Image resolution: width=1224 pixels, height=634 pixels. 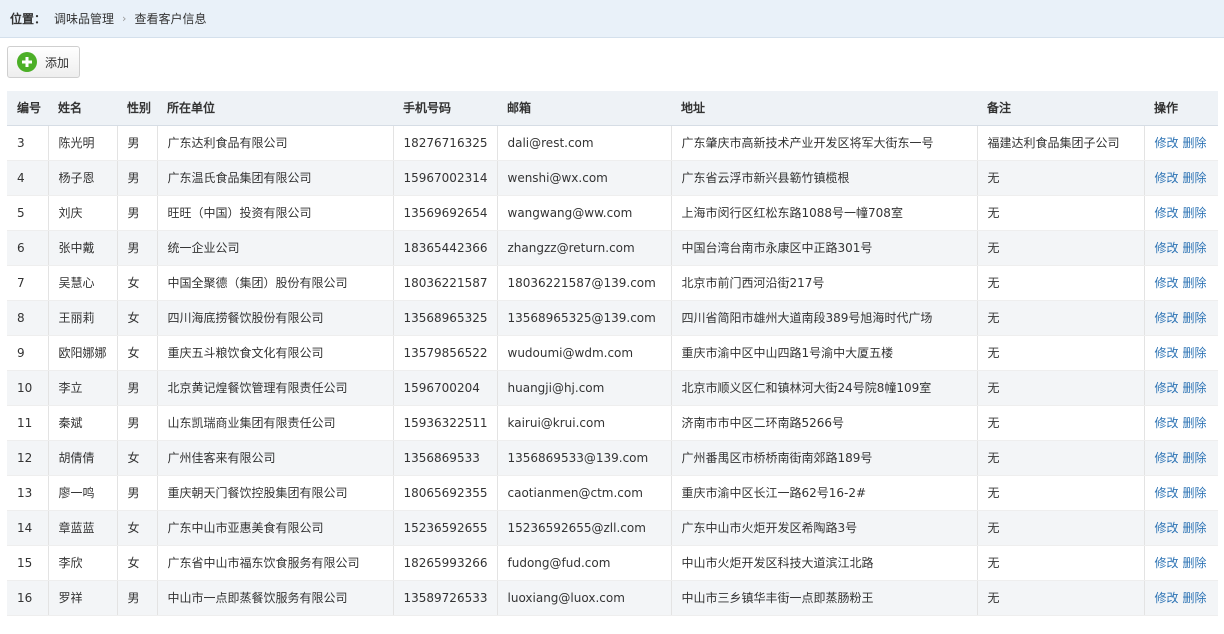 What do you see at coordinates (28, 423) in the screenshot?
I see `cell-id: 11` at bounding box center [28, 423].